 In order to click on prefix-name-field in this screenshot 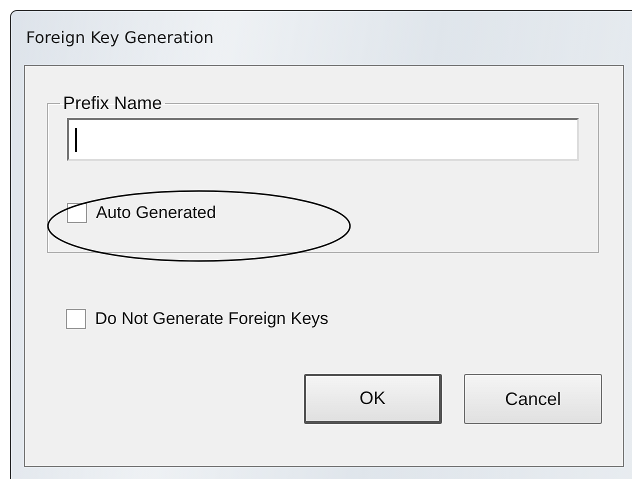, I will do `click(323, 139)`.